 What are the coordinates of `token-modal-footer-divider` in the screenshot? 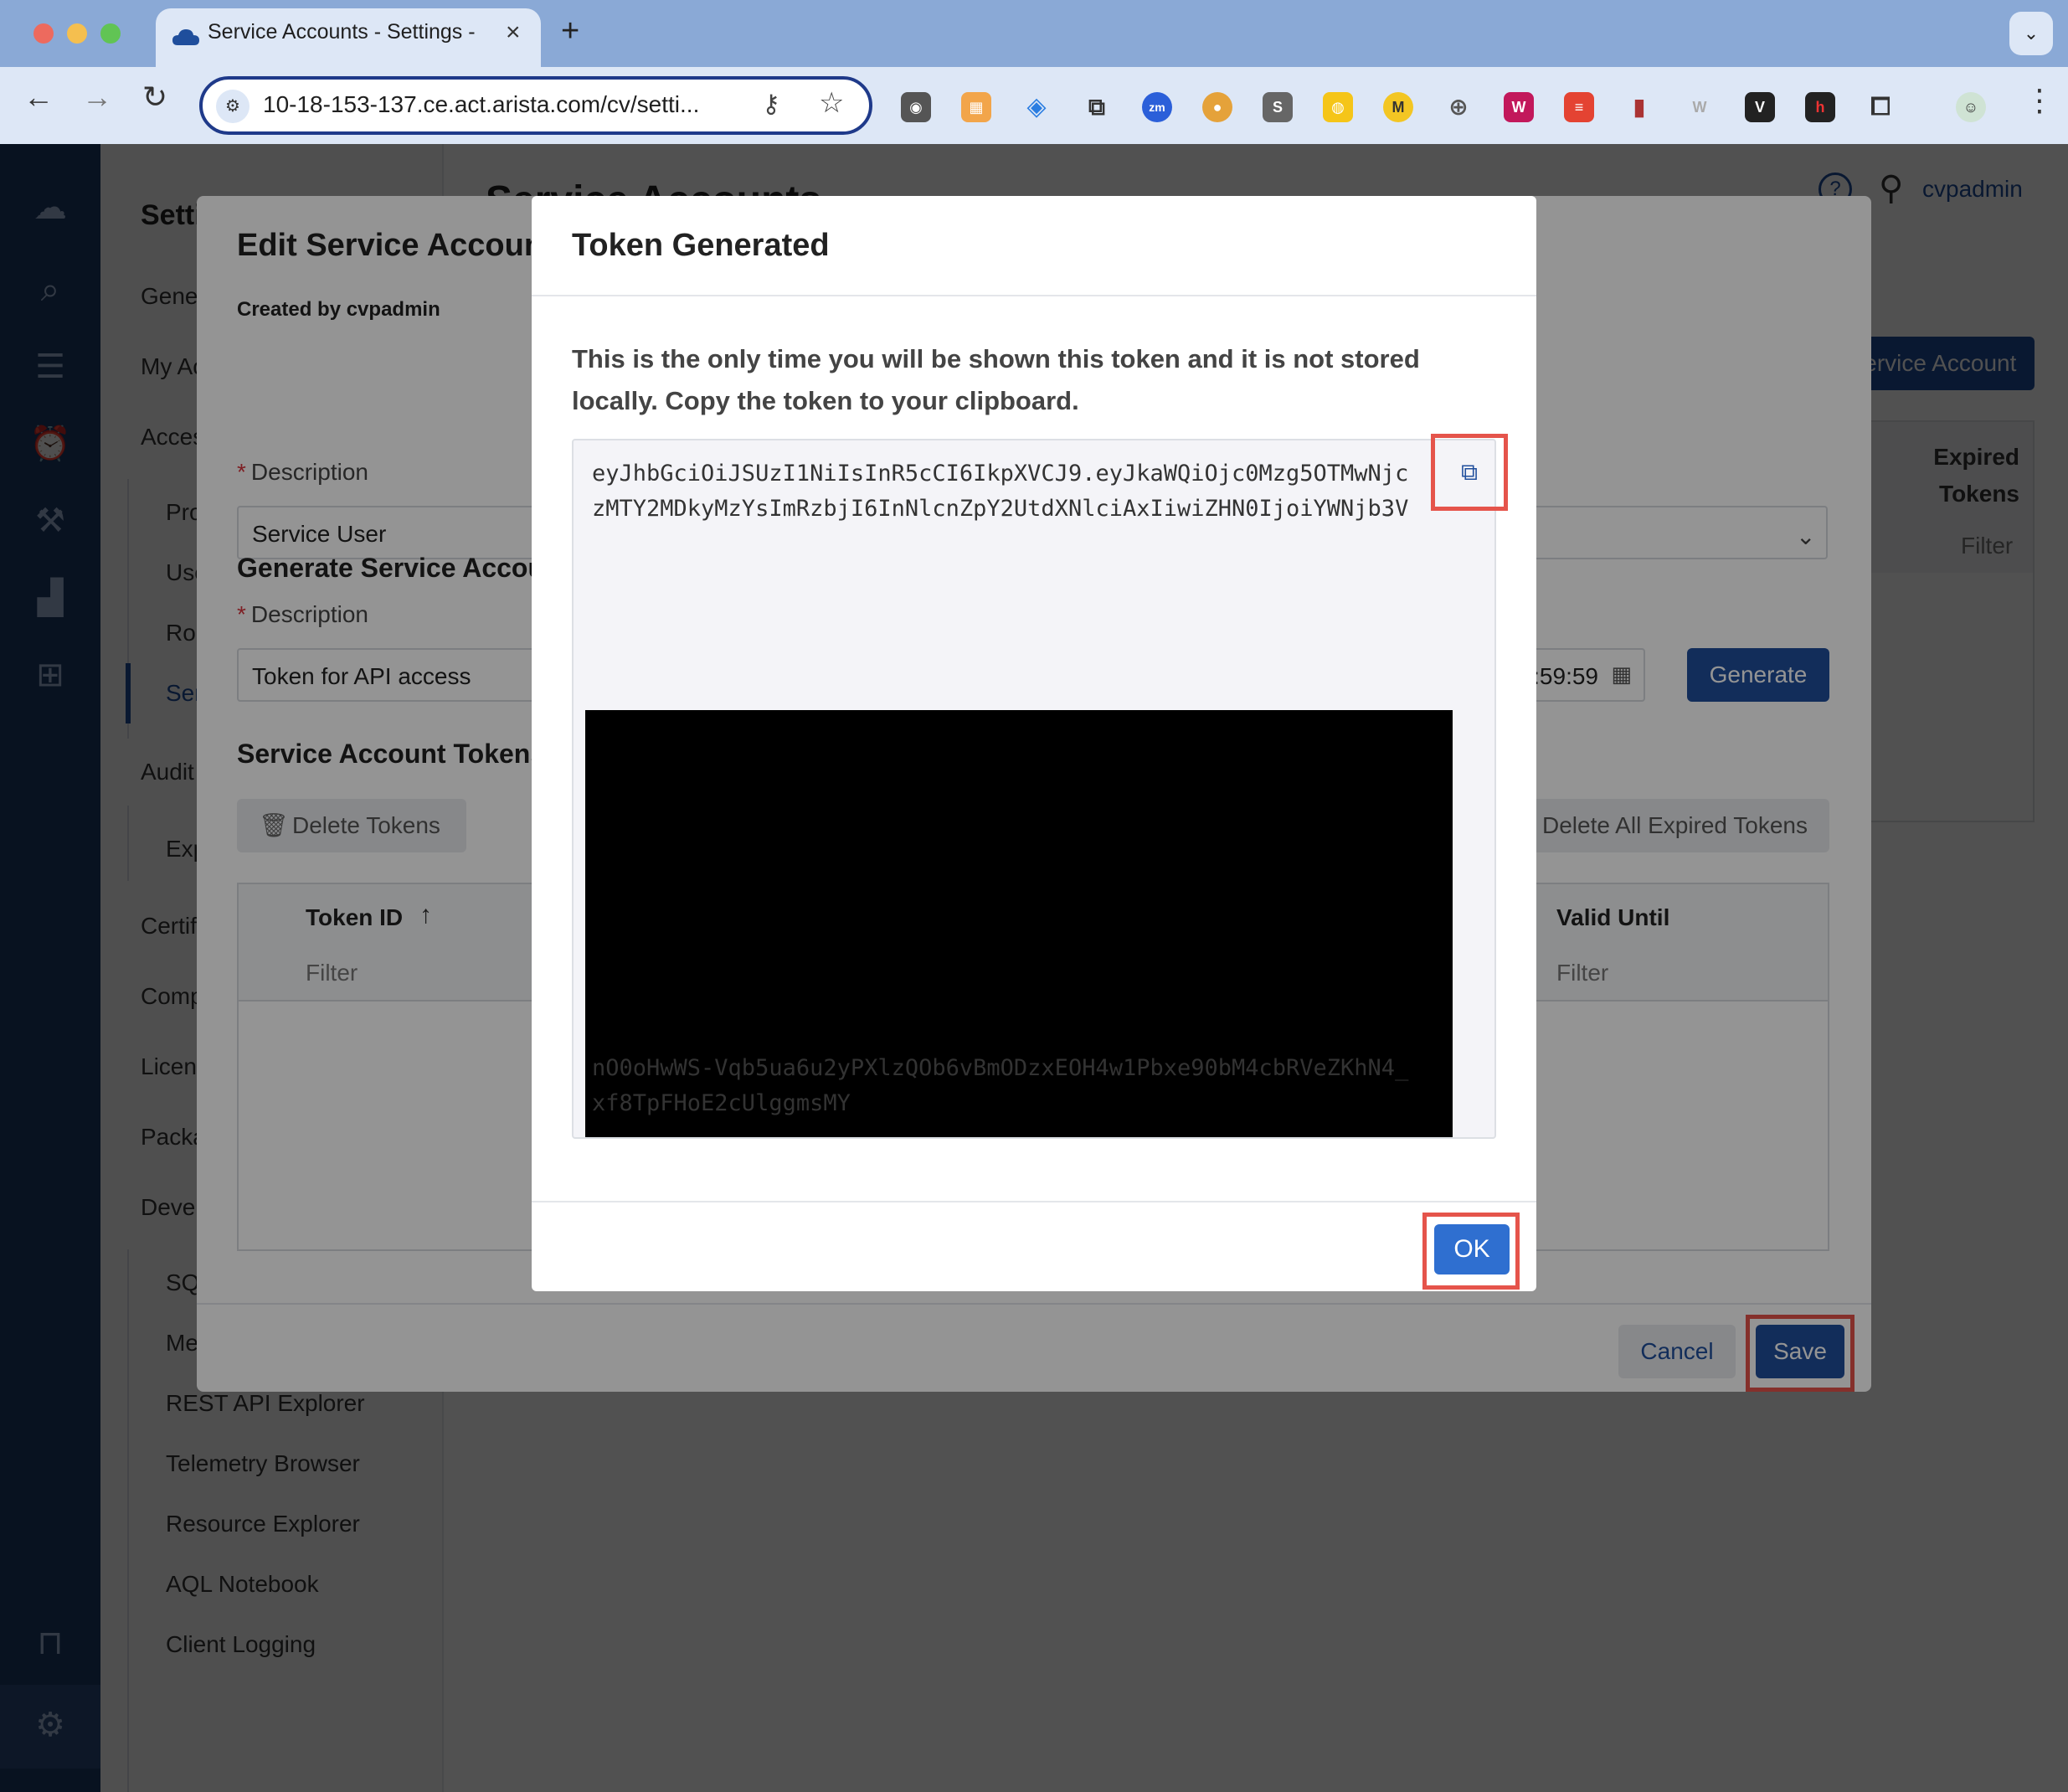 It's located at (1034, 1202).